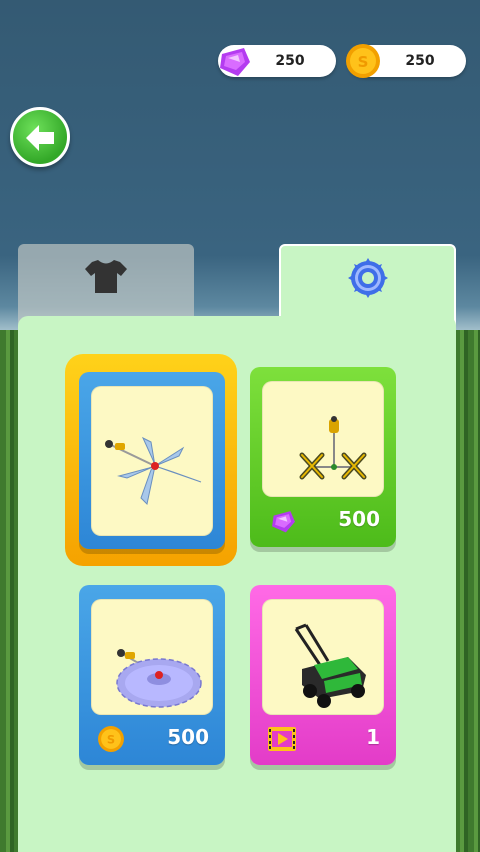 The width and height of the screenshot is (480, 852). What do you see at coordinates (373, 737) in the screenshot?
I see `item-price: 1` at bounding box center [373, 737].